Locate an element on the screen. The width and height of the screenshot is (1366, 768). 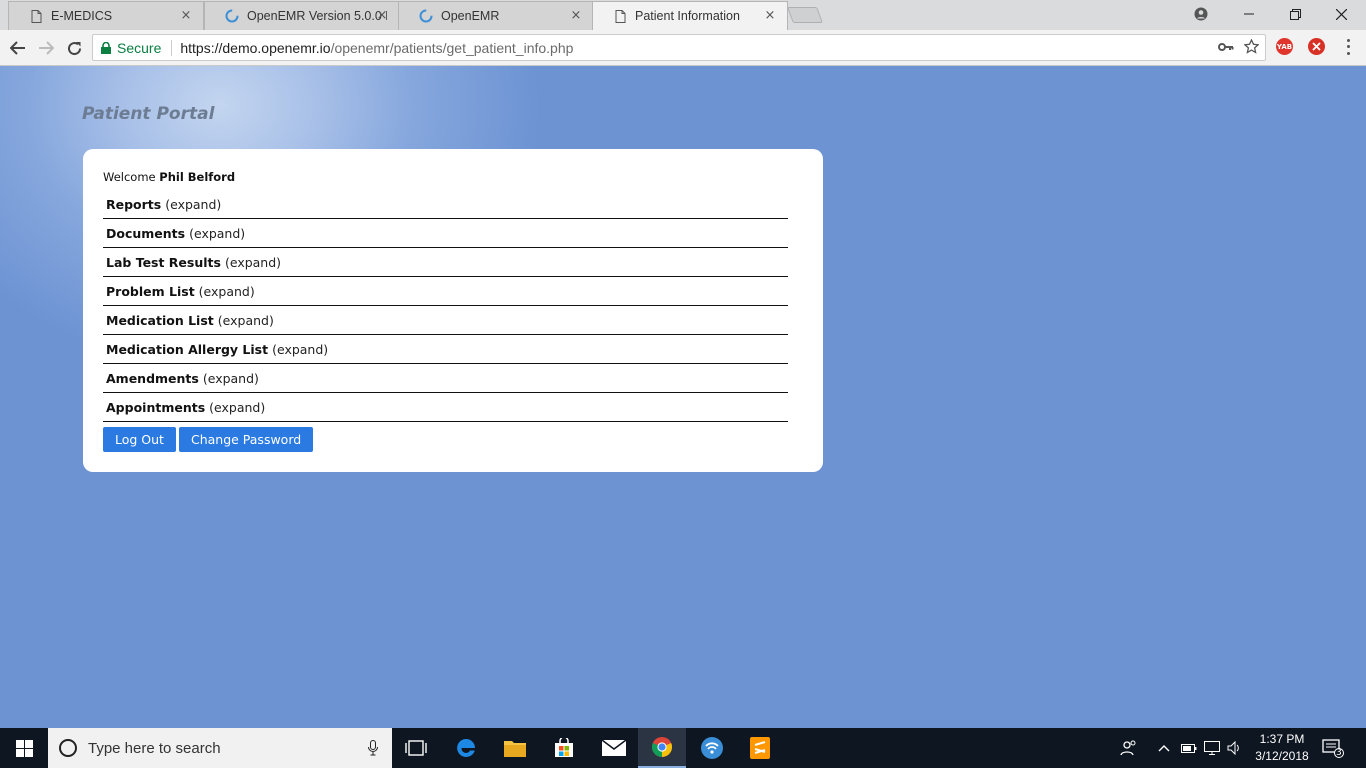
section-problem-list: Problem List (expand) is located at coordinates (445, 291).